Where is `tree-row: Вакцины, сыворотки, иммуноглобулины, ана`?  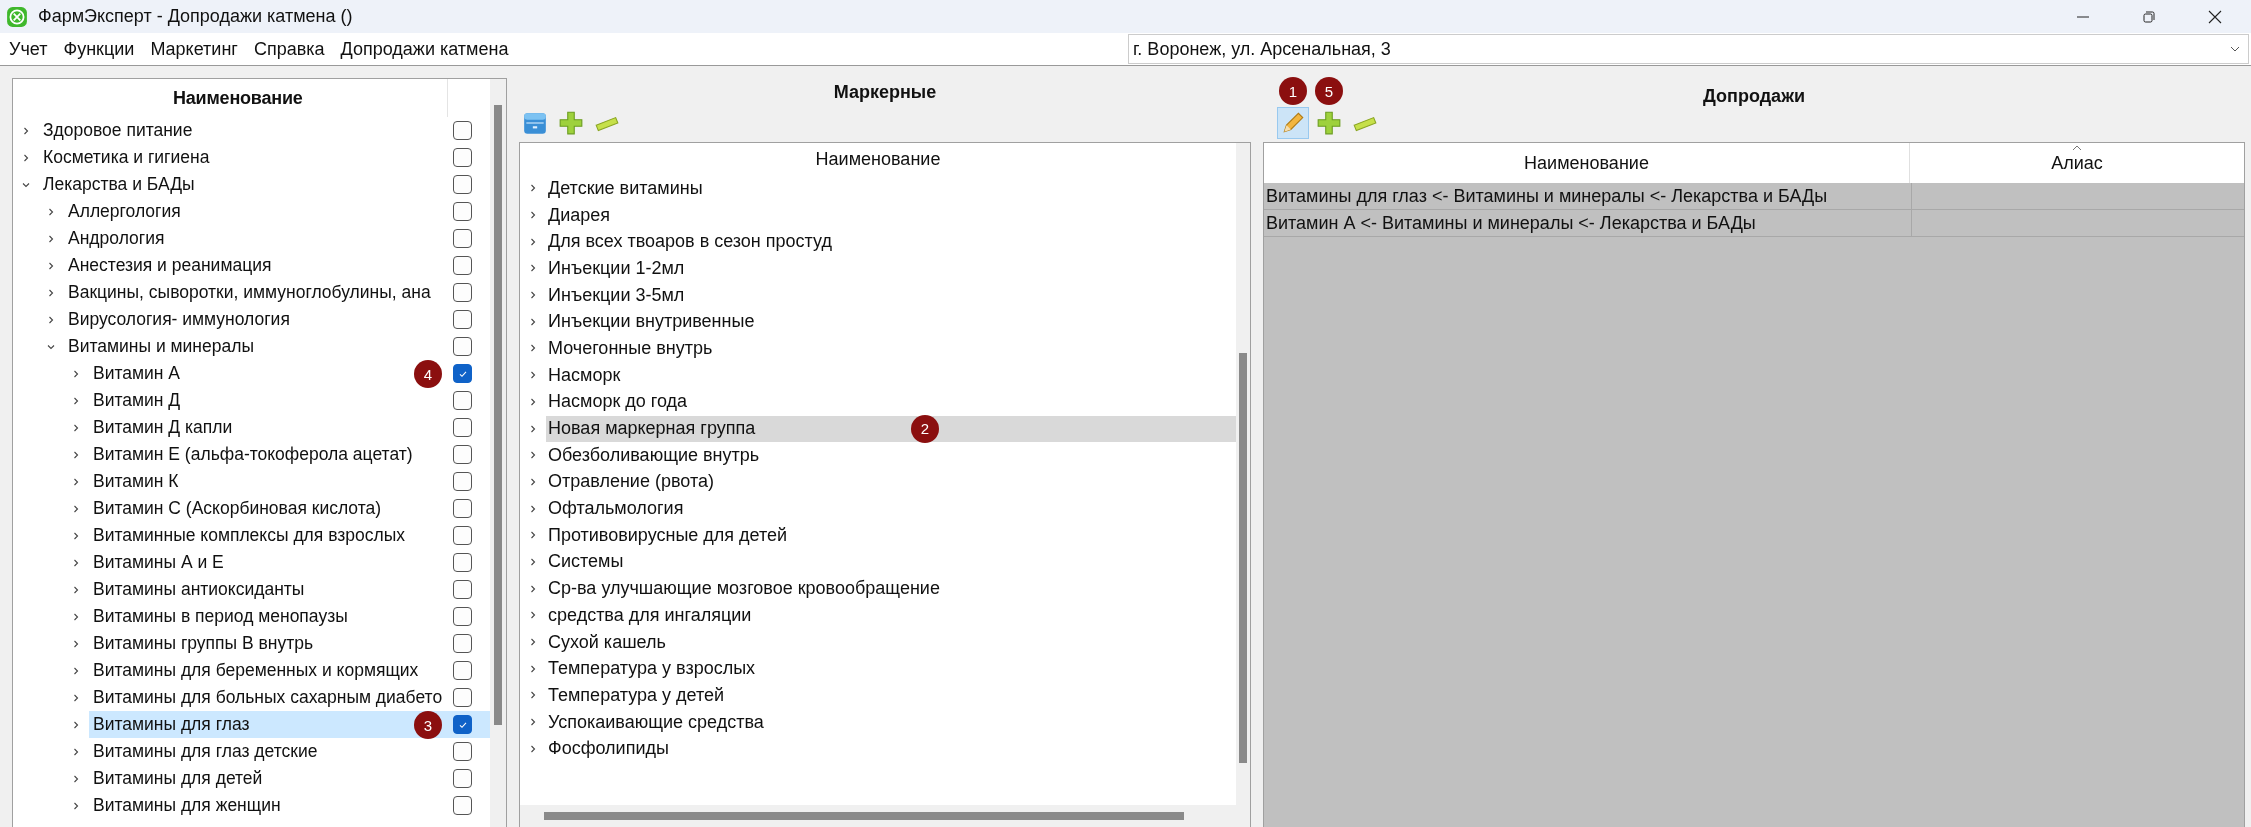 tree-row: Вакцины, сыворотки, иммуноглобулины, ана is located at coordinates (277, 292).